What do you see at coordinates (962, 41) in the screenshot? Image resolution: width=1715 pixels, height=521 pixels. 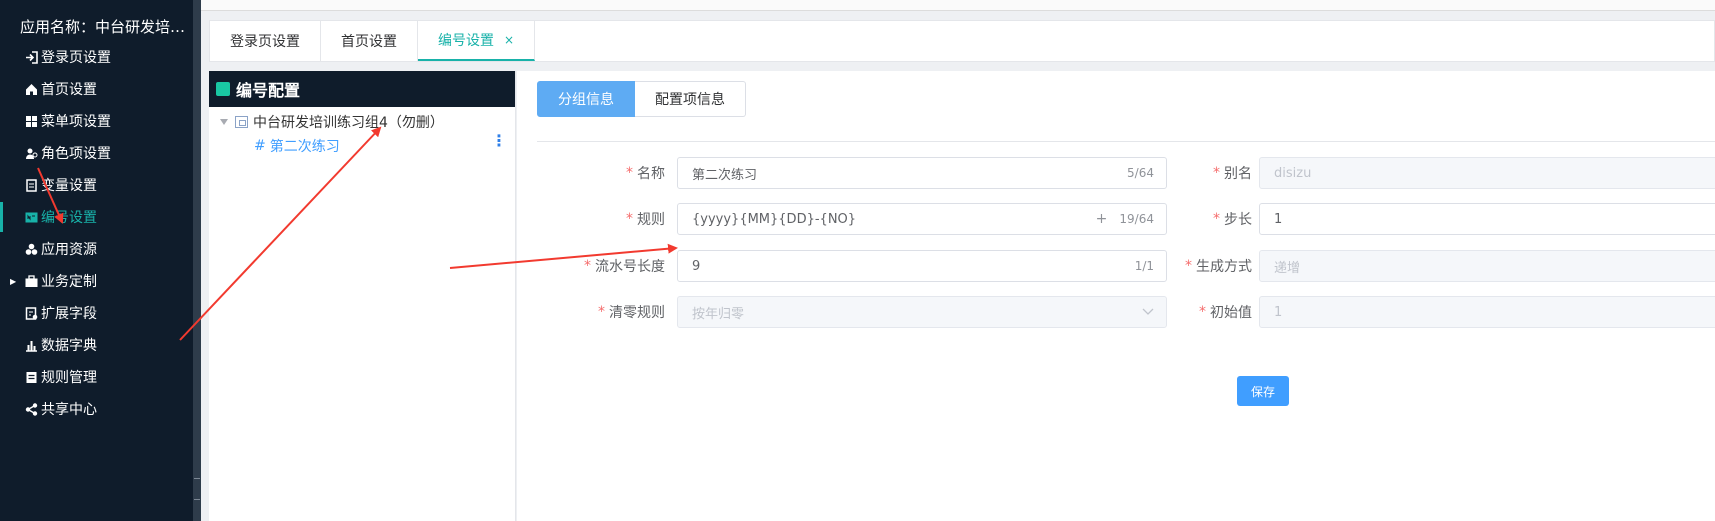 I see `tab-bar: 登录页设置 首页设置 编号设置 ×` at bounding box center [962, 41].